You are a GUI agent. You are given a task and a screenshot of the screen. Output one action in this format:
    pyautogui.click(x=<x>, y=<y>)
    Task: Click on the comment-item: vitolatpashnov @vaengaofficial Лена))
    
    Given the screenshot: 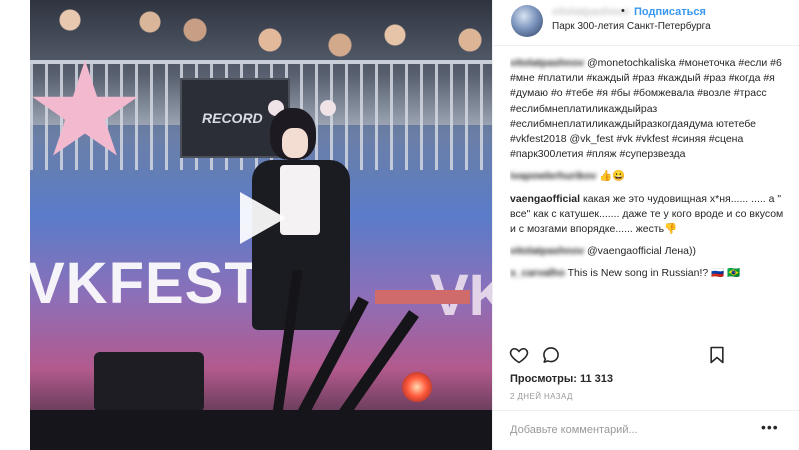 What is the action you would take?
    pyautogui.click(x=649, y=251)
    